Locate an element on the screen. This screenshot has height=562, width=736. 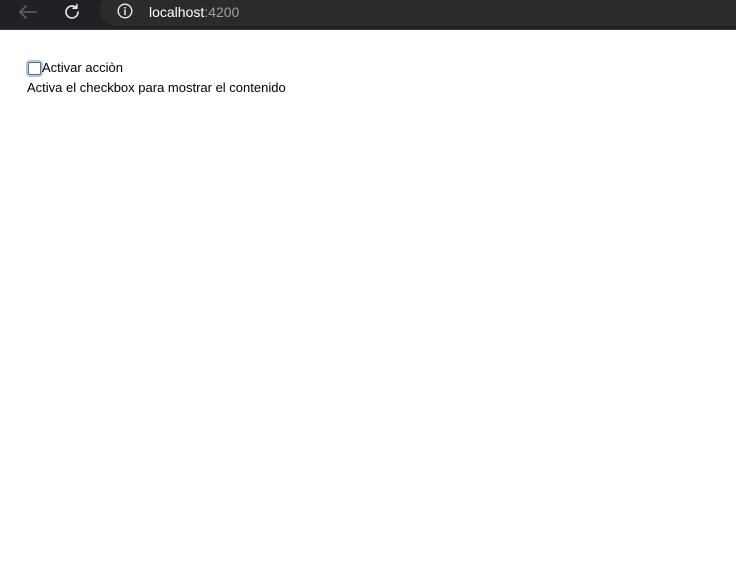
activate-action-row: Activar acciòn is located at coordinates (156, 68).